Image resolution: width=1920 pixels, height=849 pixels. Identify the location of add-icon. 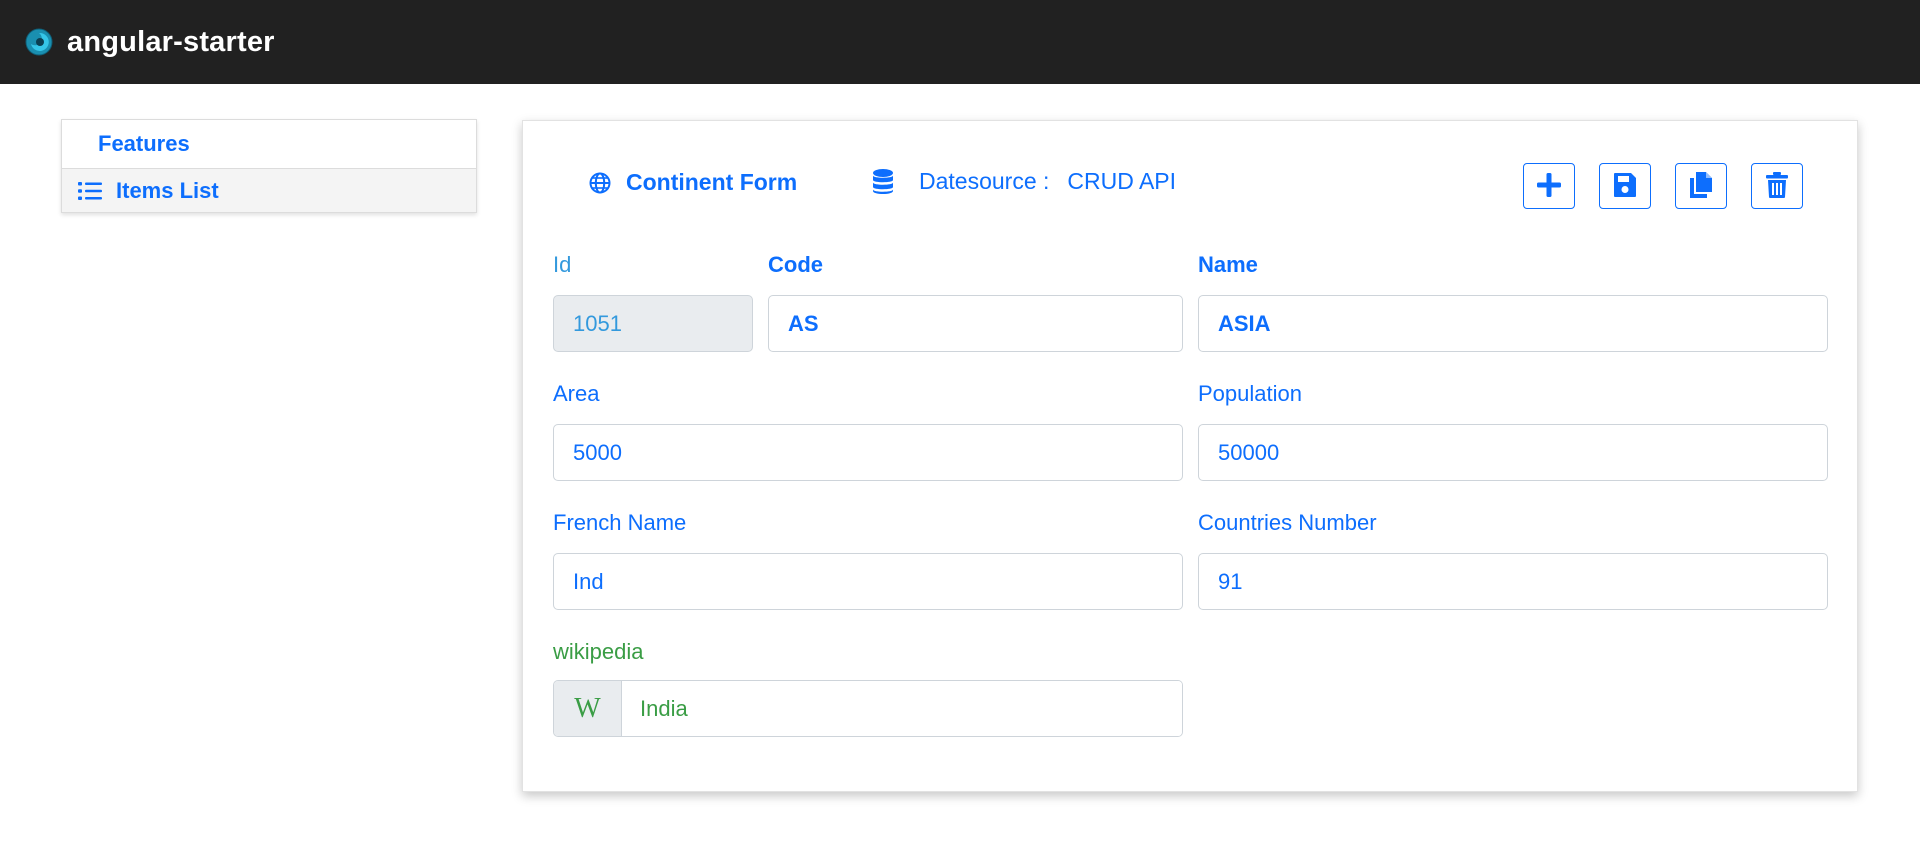
(1549, 186).